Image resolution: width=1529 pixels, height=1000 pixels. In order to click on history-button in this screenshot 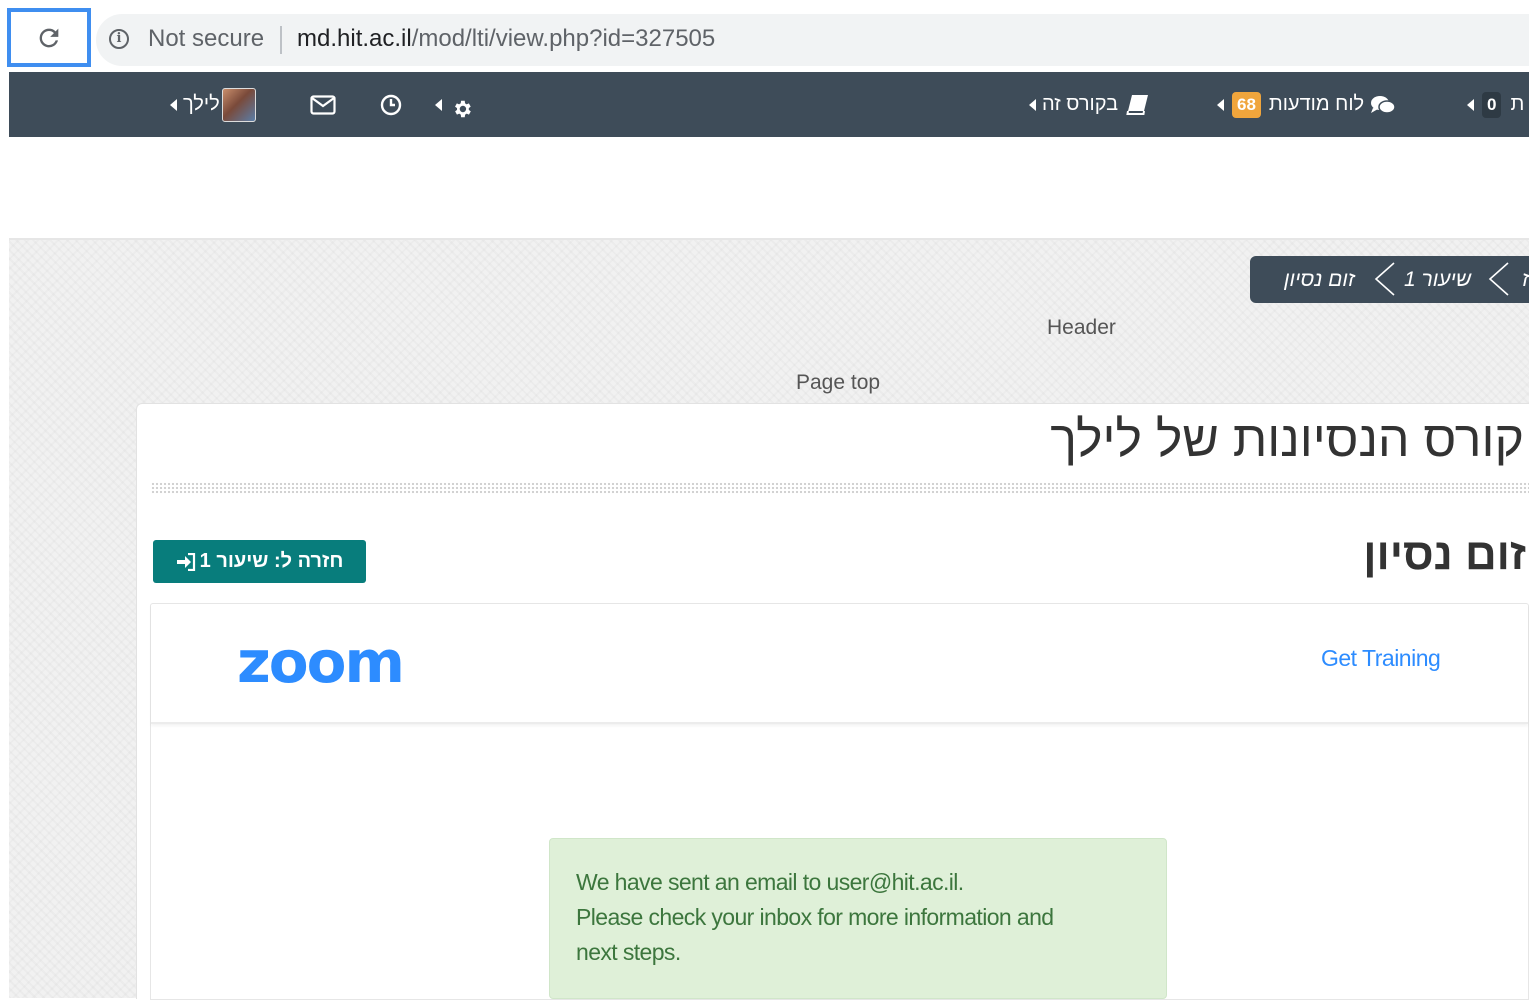, I will do `click(391, 104)`.